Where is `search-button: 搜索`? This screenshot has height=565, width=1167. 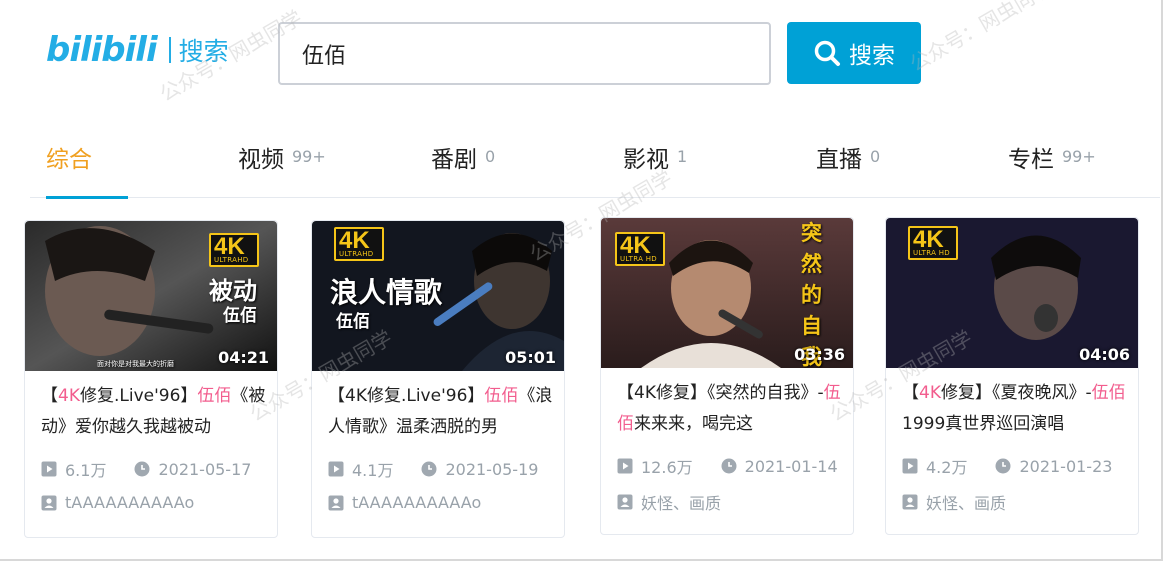 search-button: 搜索 is located at coordinates (854, 53).